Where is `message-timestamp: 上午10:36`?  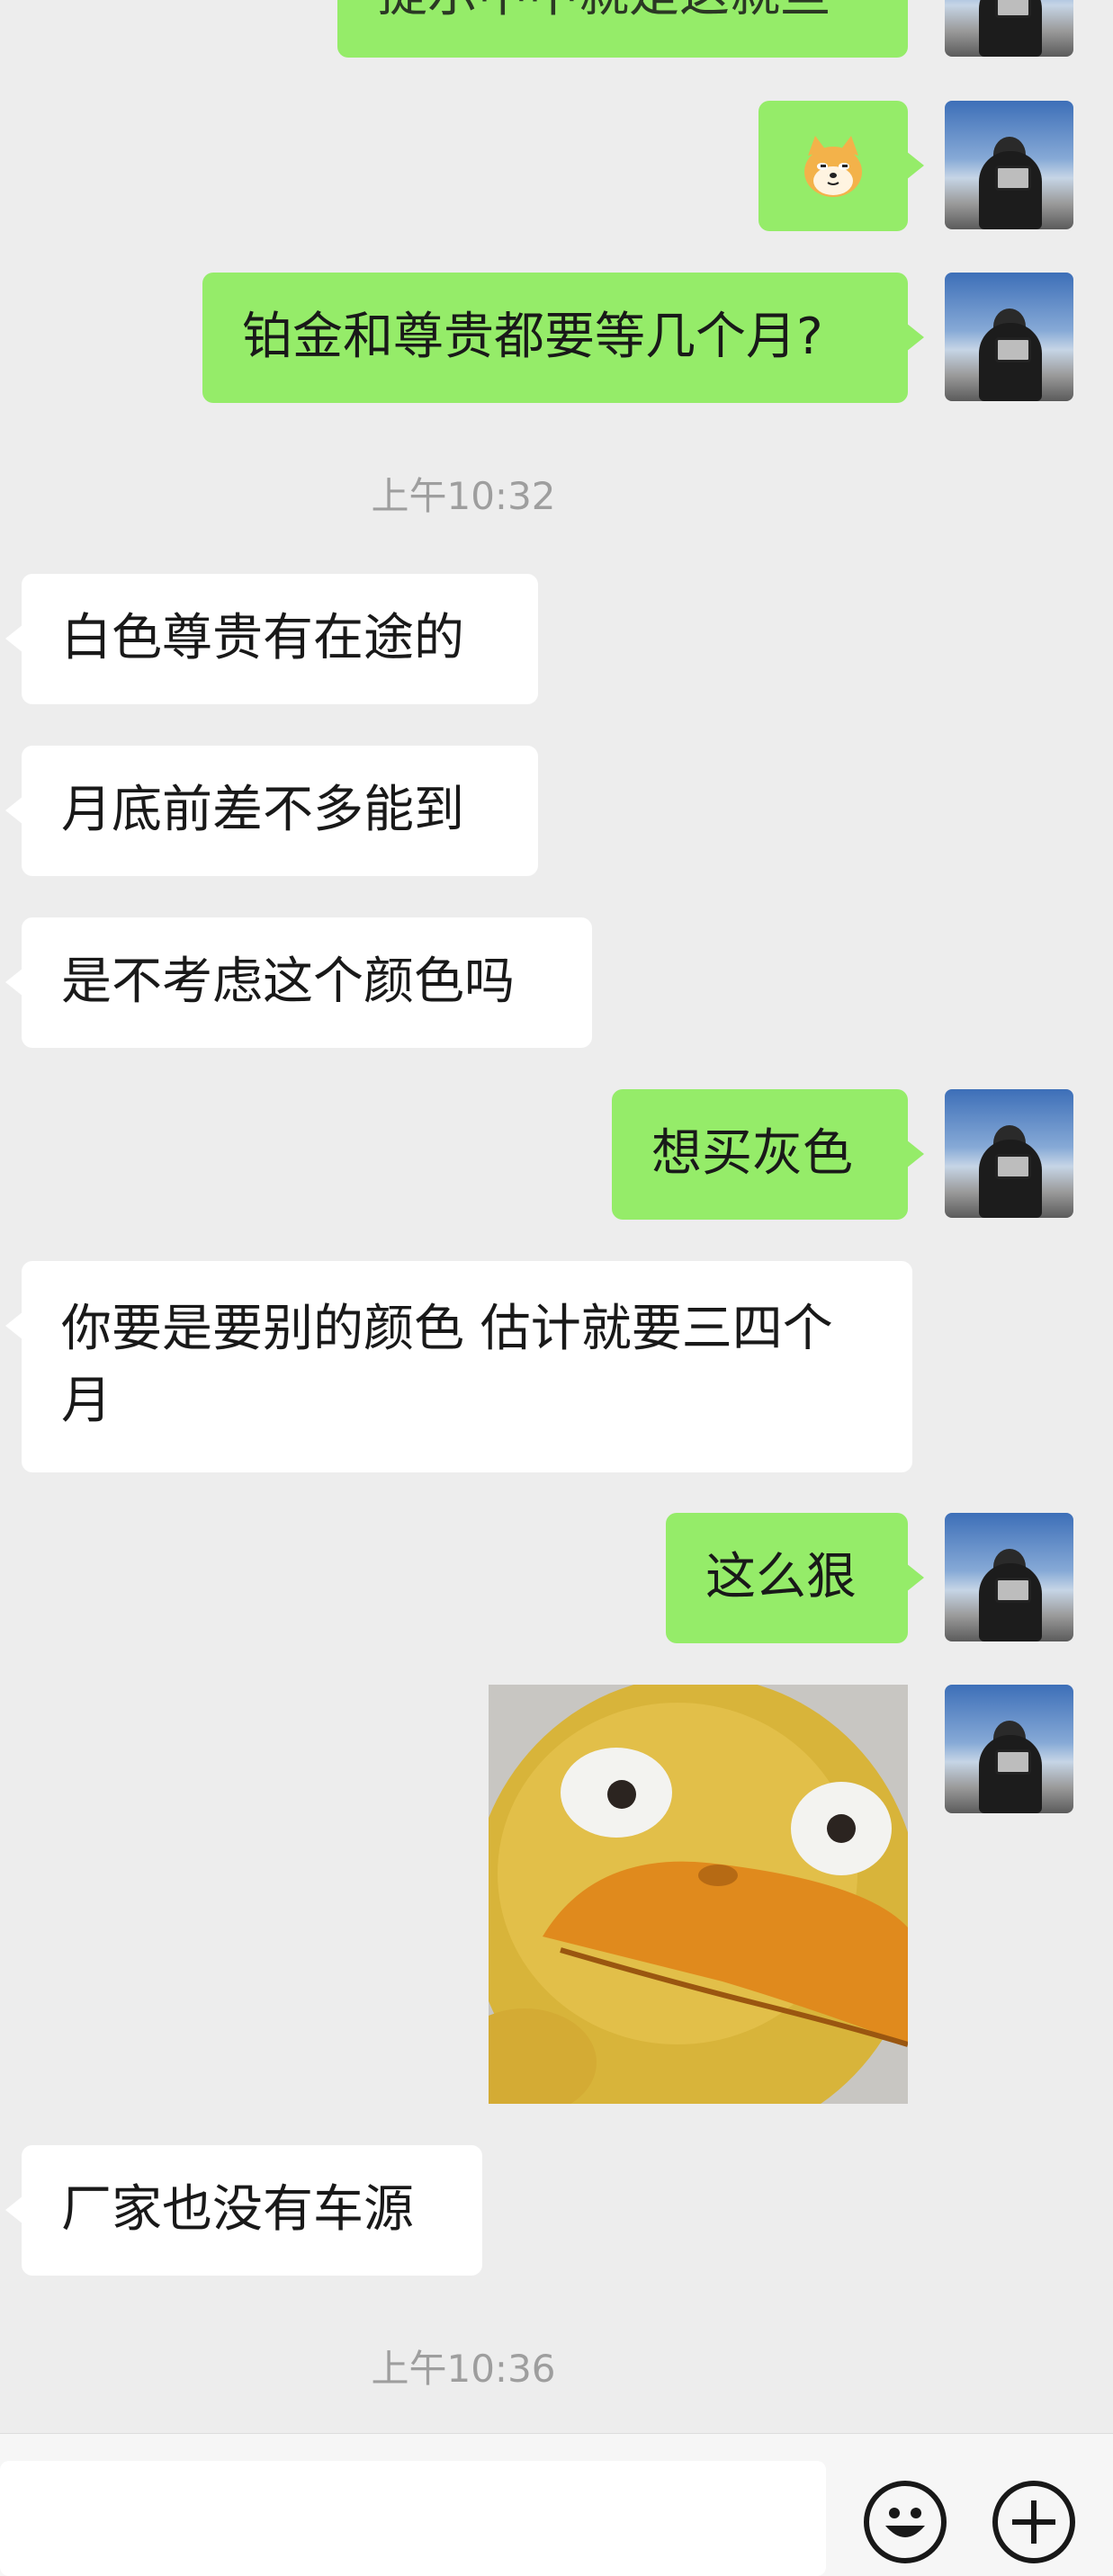
message-timestamp: 上午10:36 is located at coordinates (463, 2369).